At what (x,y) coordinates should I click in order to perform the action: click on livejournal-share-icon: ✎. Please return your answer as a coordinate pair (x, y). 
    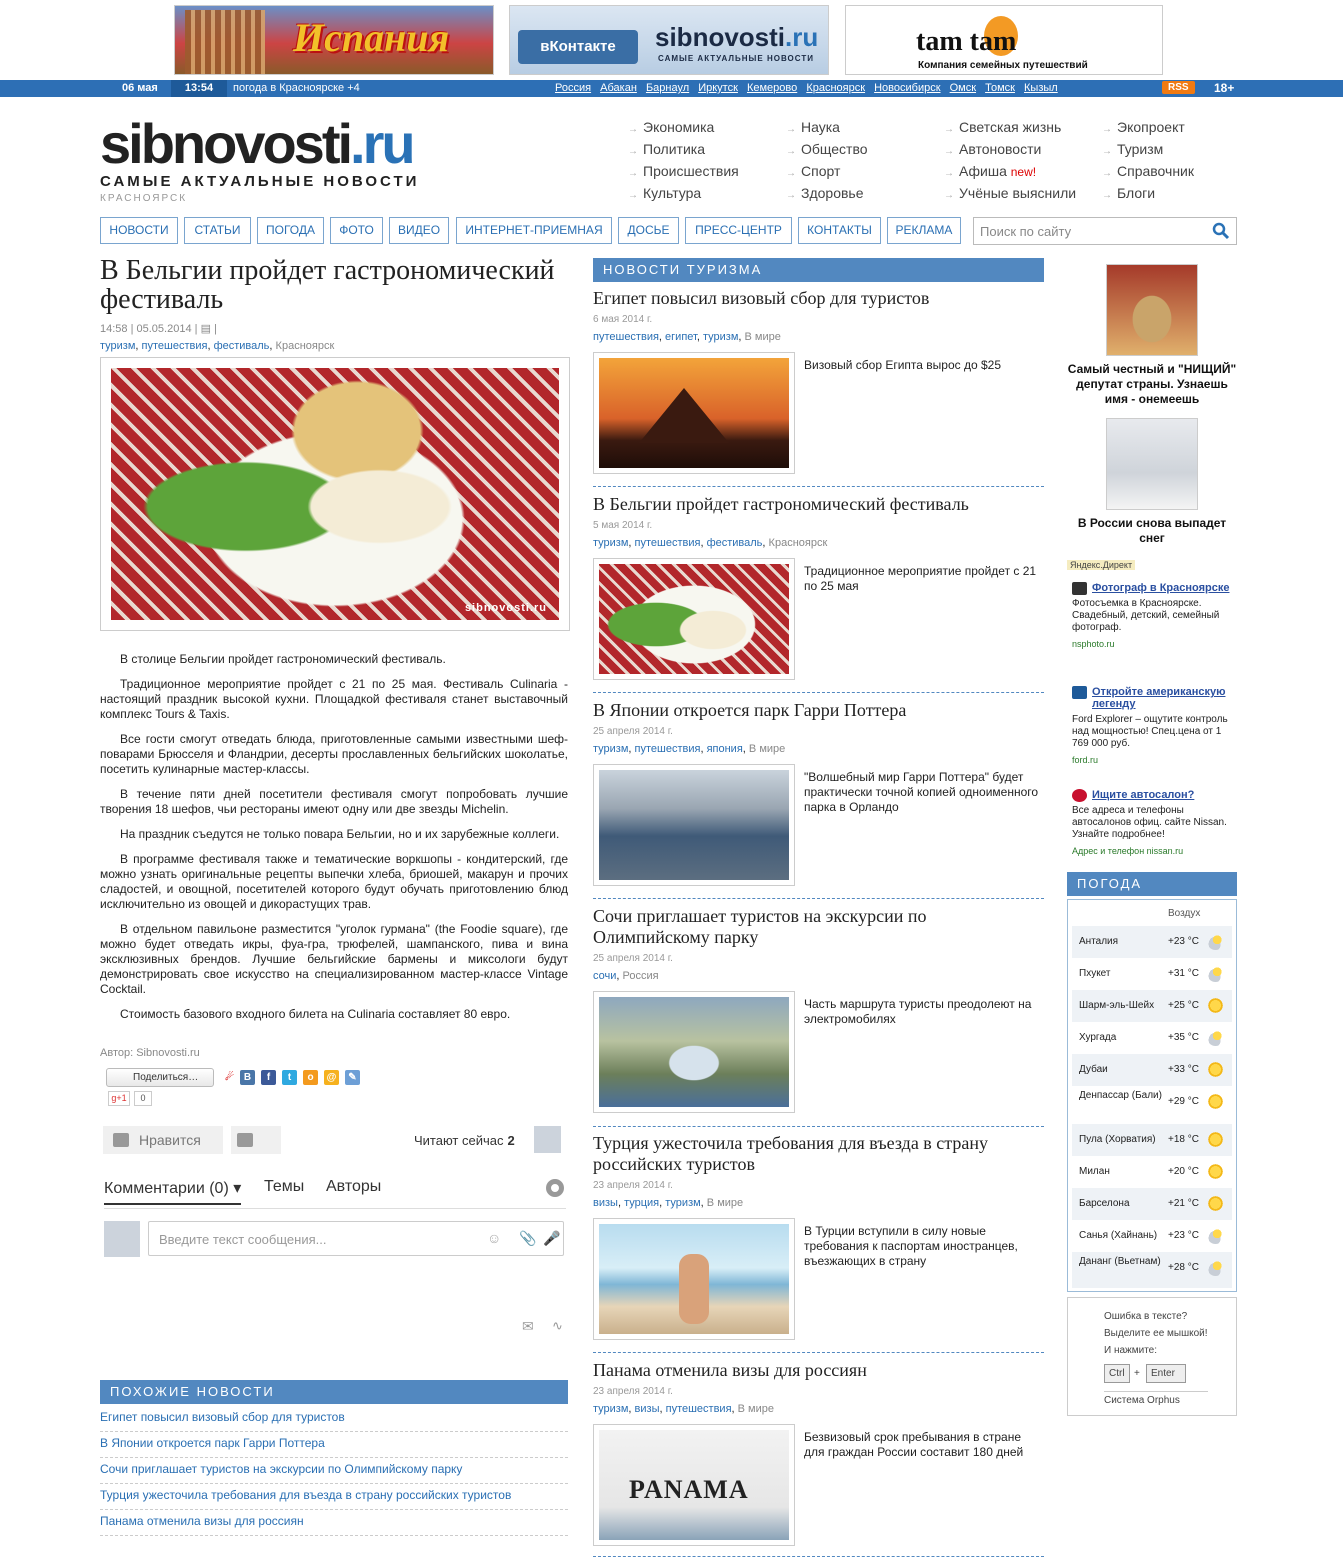
    Looking at the image, I should click on (352, 1077).